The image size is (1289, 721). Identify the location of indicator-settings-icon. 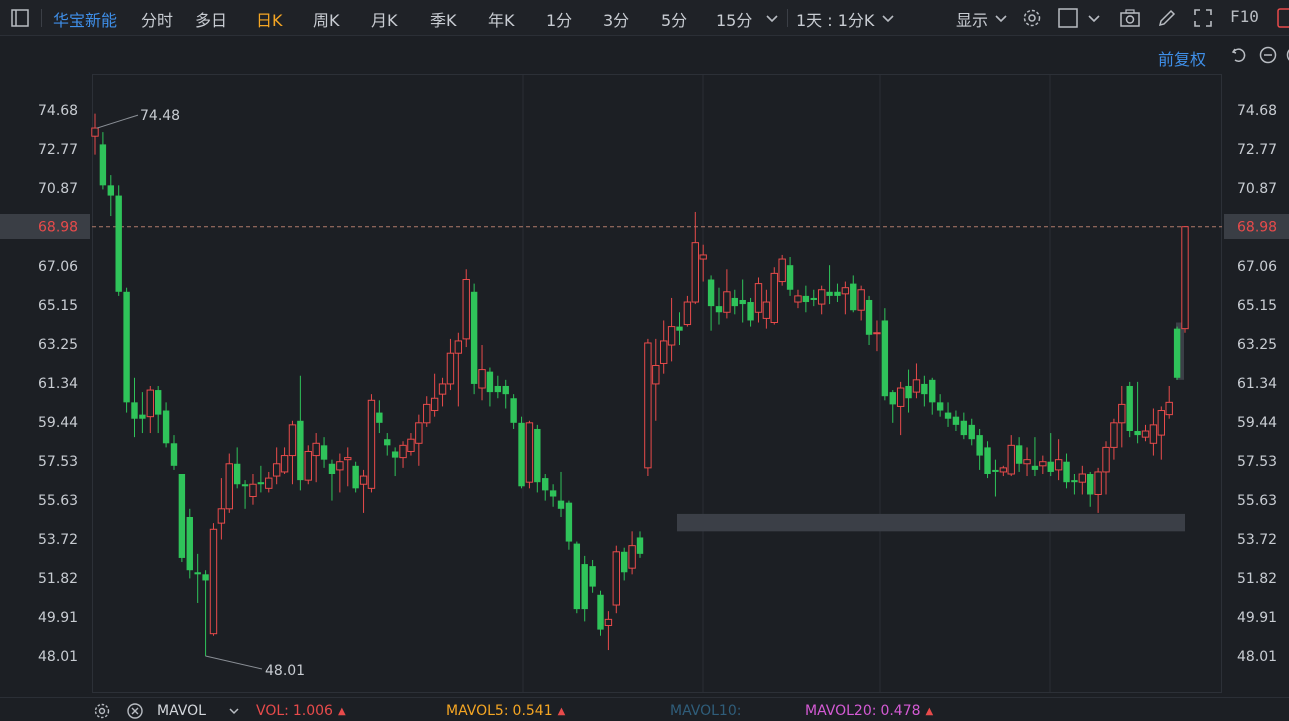
(102, 711).